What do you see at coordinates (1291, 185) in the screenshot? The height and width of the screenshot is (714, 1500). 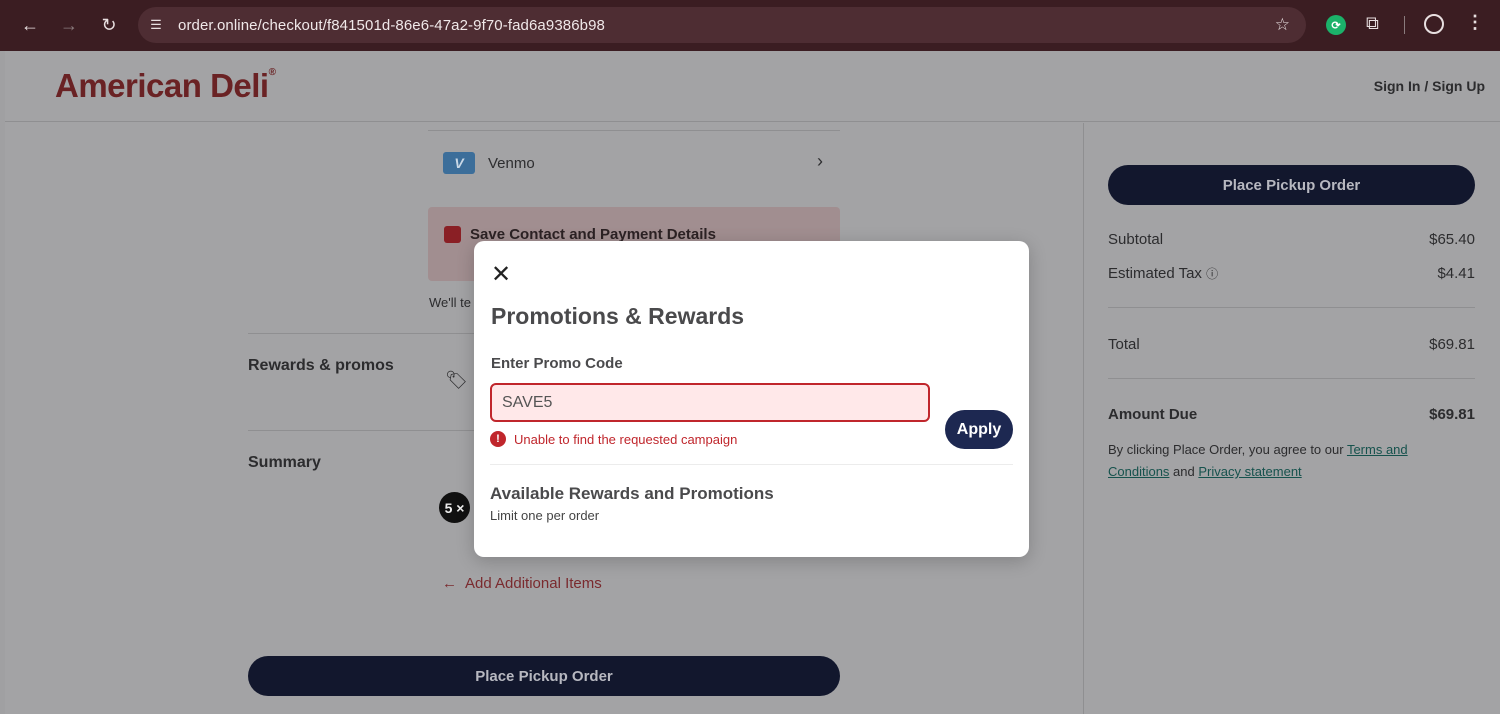 I see `place-pickup-order-button-top: Place Pickup Order` at bounding box center [1291, 185].